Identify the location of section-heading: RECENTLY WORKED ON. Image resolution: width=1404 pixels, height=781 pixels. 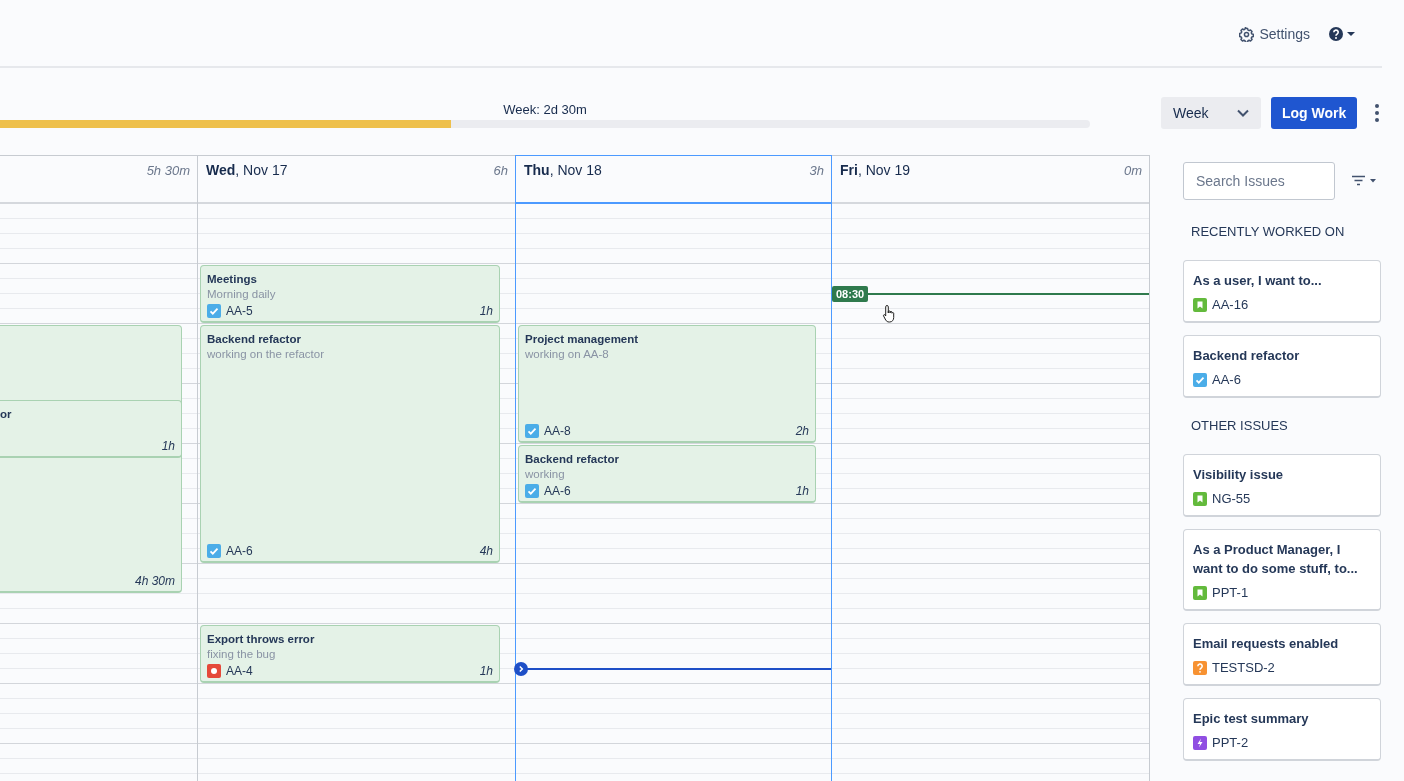
(1268, 232).